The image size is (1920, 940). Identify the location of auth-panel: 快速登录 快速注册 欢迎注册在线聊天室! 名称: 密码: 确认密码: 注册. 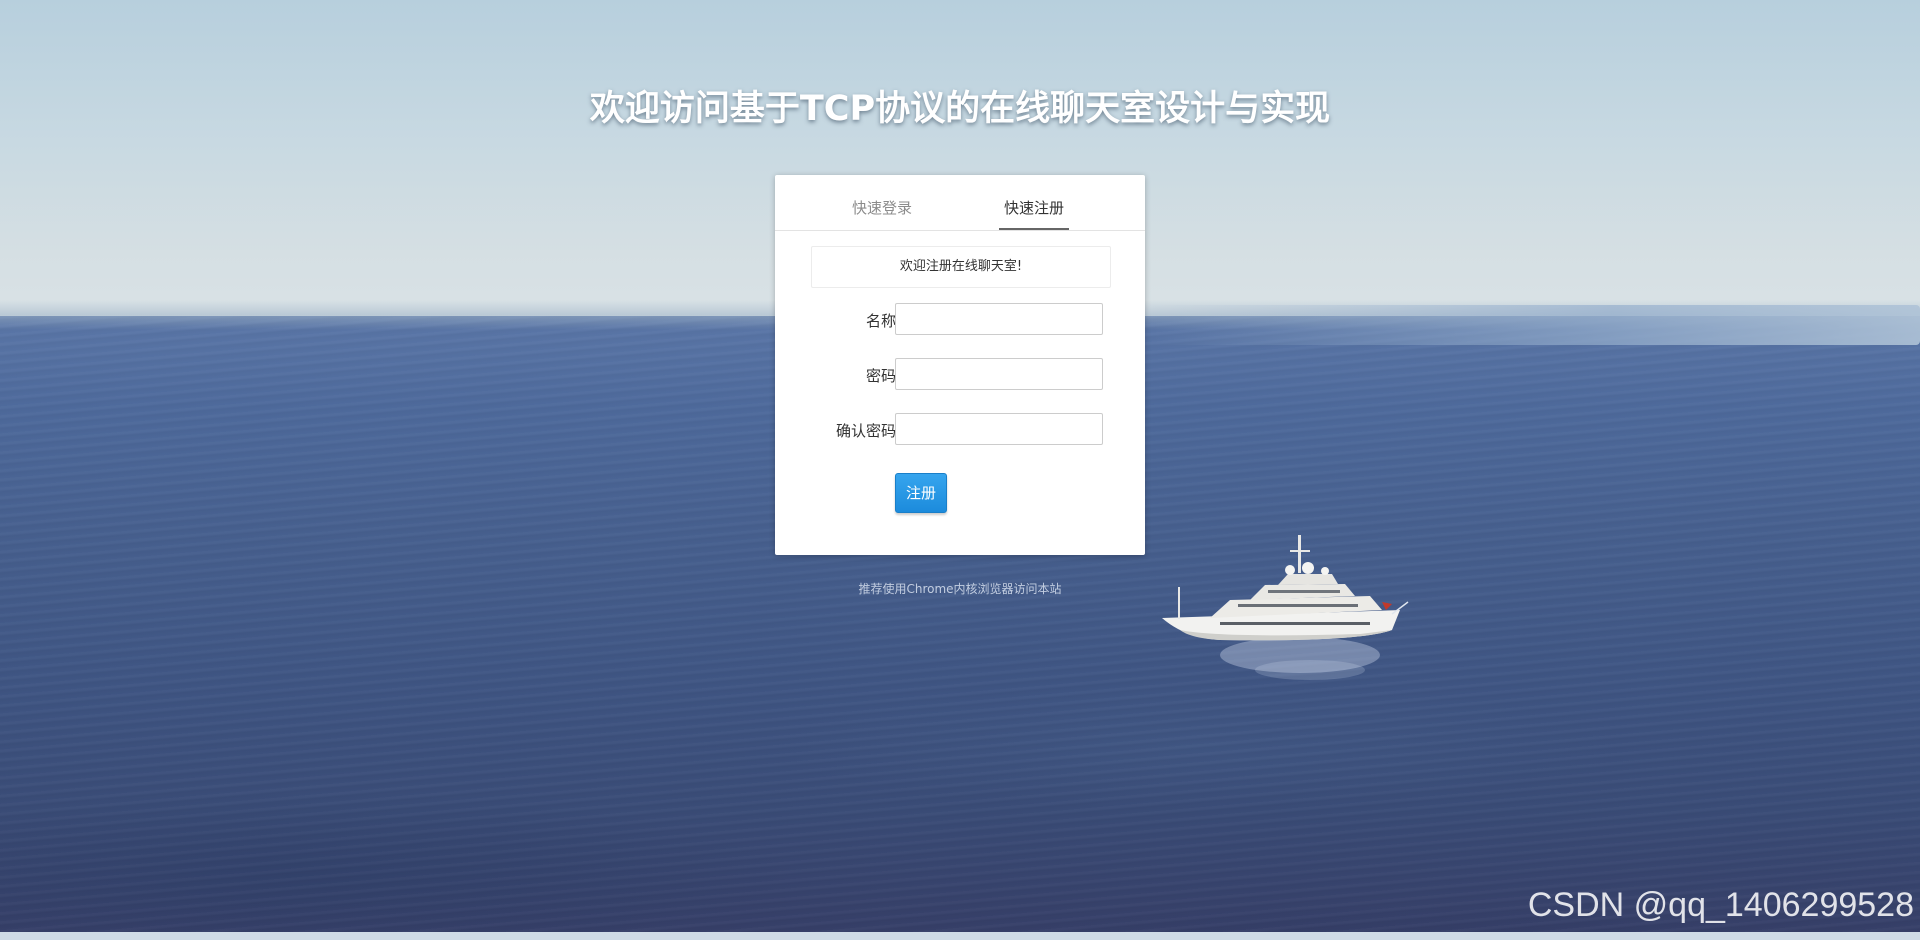
(960, 365).